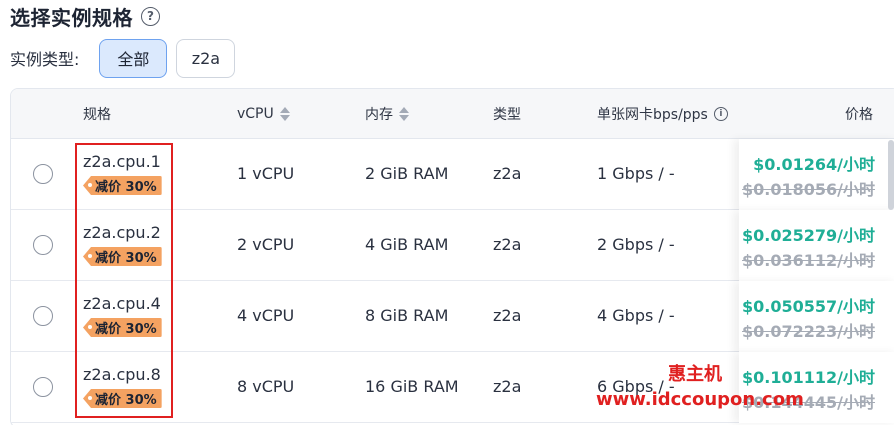 The image size is (894, 425). Describe the element at coordinates (808, 235) in the screenshot. I see `price-current: $0.025279/小时` at that location.